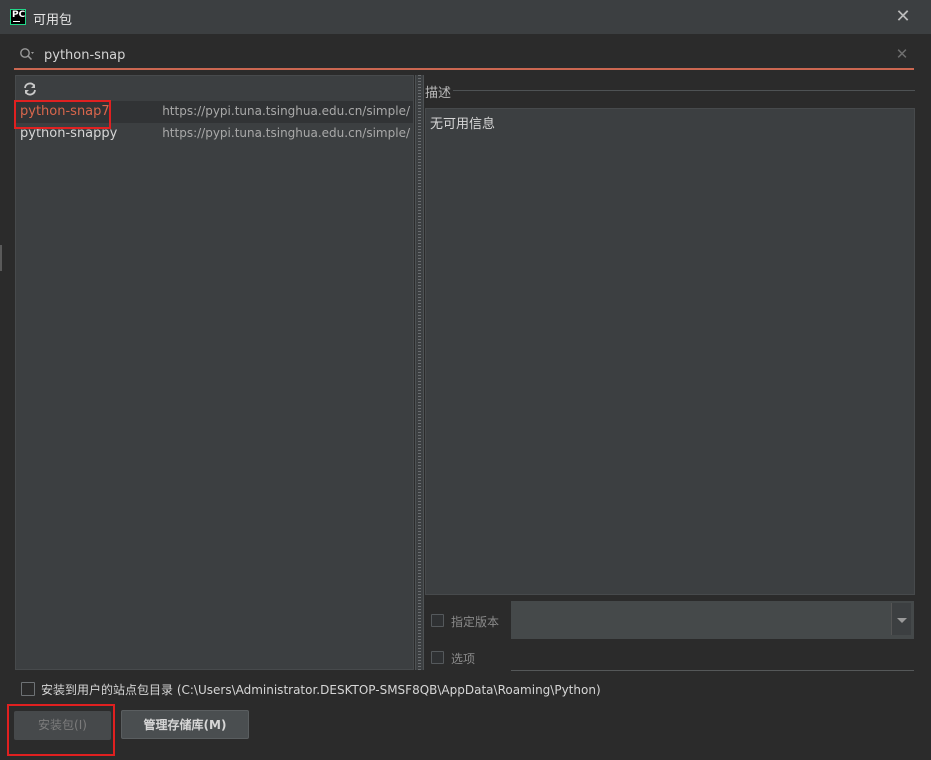 This screenshot has height=760, width=931. What do you see at coordinates (463, 124) in the screenshot?
I see `description-text: 无可用信息` at bounding box center [463, 124].